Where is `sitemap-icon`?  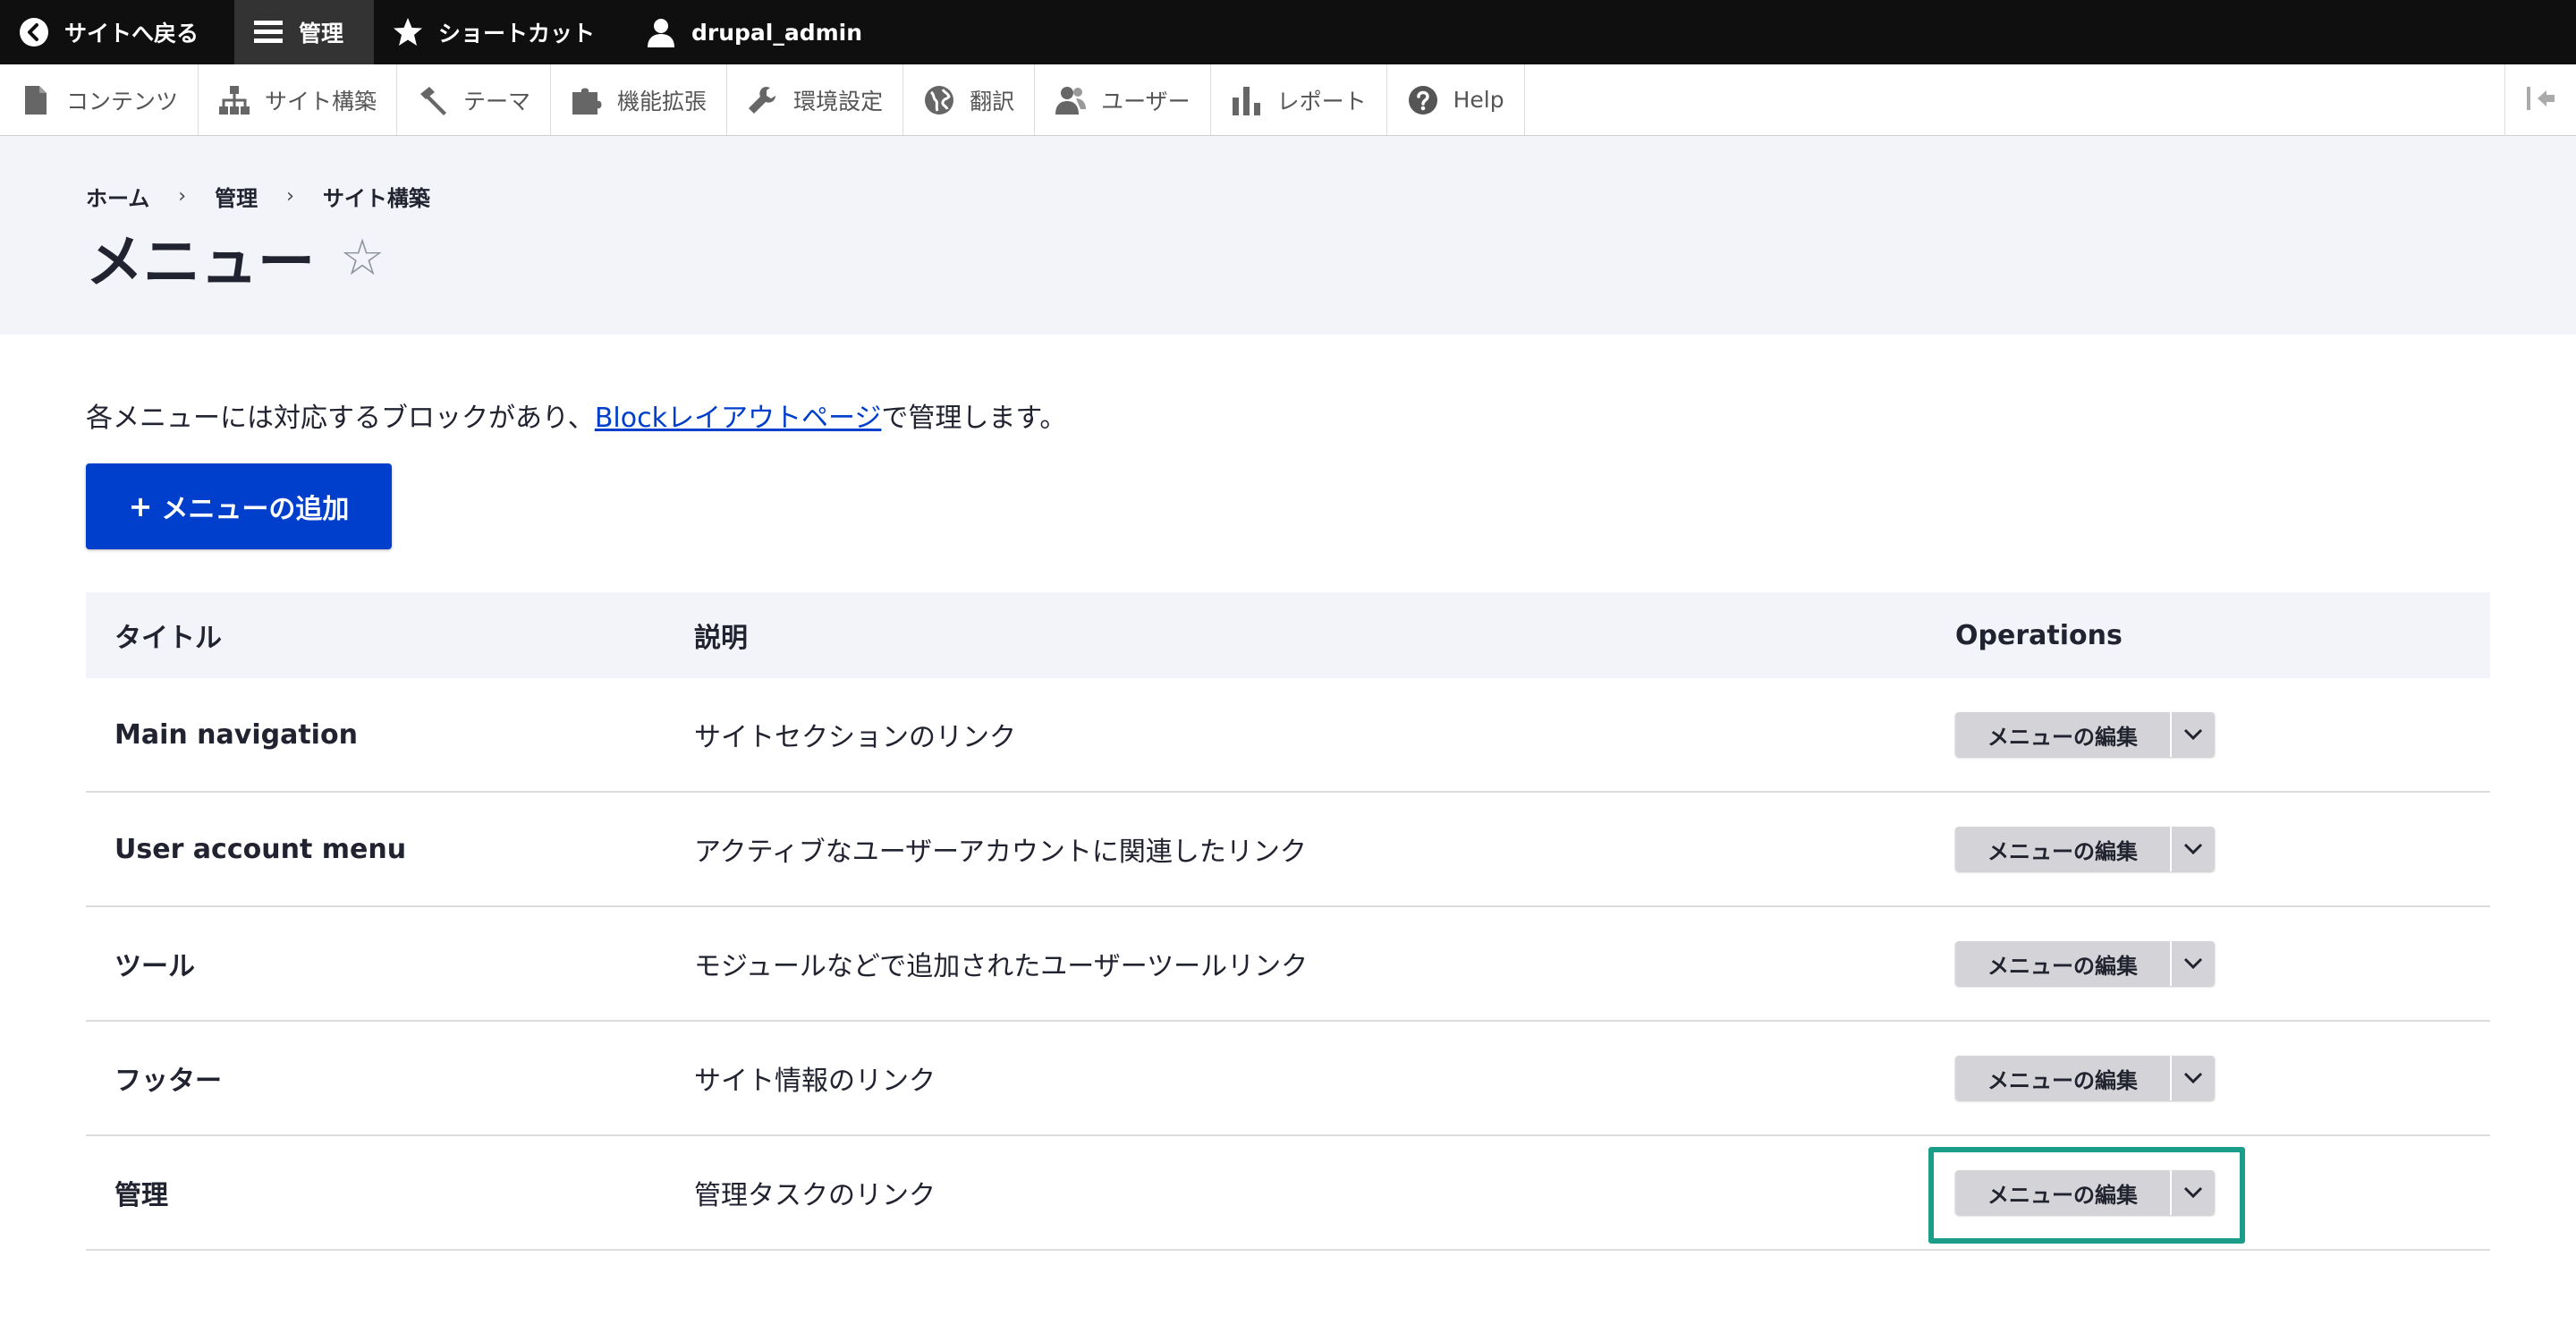 sitemap-icon is located at coordinates (234, 100).